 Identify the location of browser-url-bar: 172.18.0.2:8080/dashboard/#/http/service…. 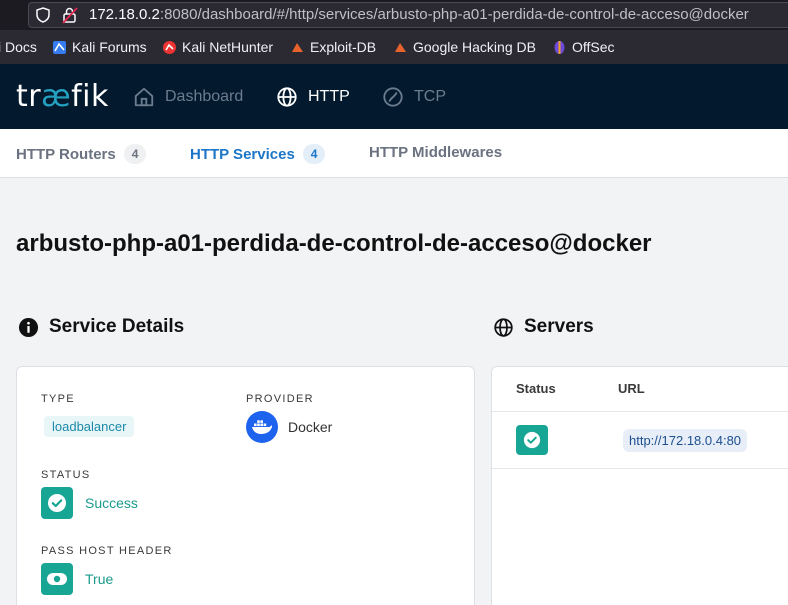
(394, 15).